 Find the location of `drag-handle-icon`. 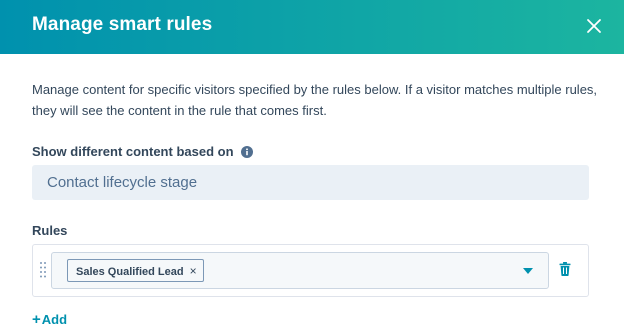

drag-handle-icon is located at coordinates (43, 270).